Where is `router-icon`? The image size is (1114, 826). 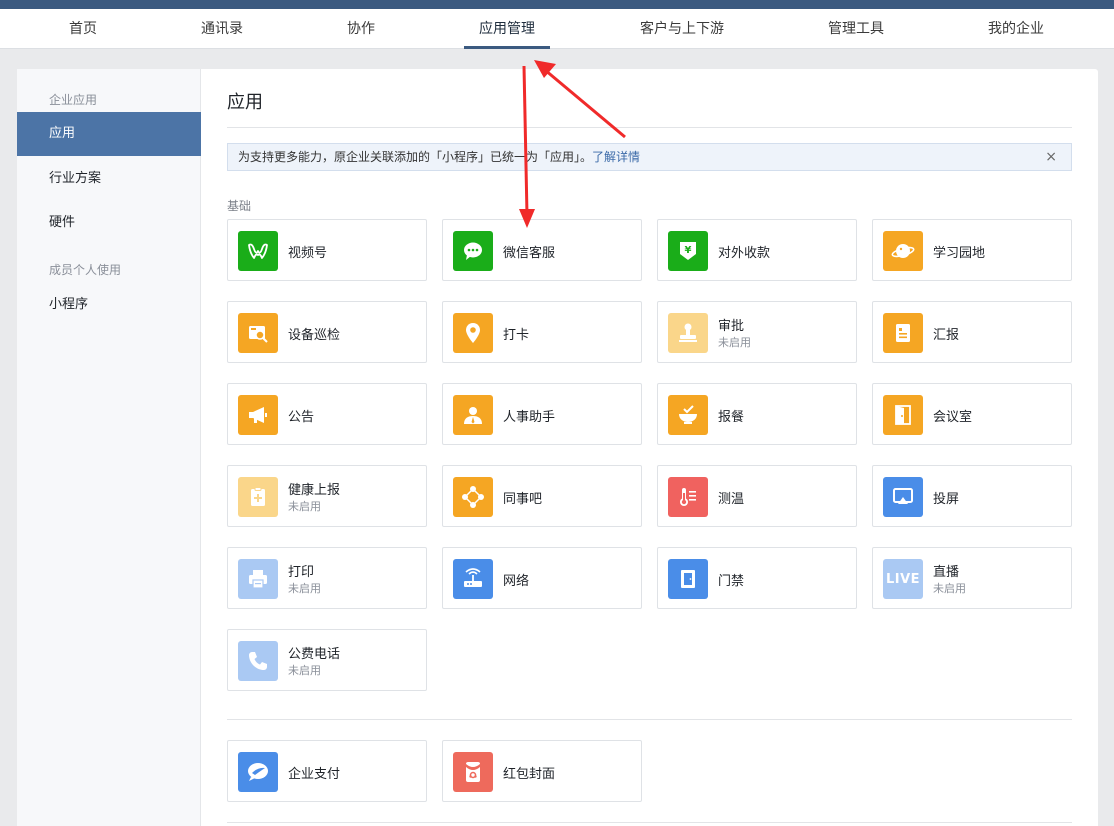 router-icon is located at coordinates (473, 579).